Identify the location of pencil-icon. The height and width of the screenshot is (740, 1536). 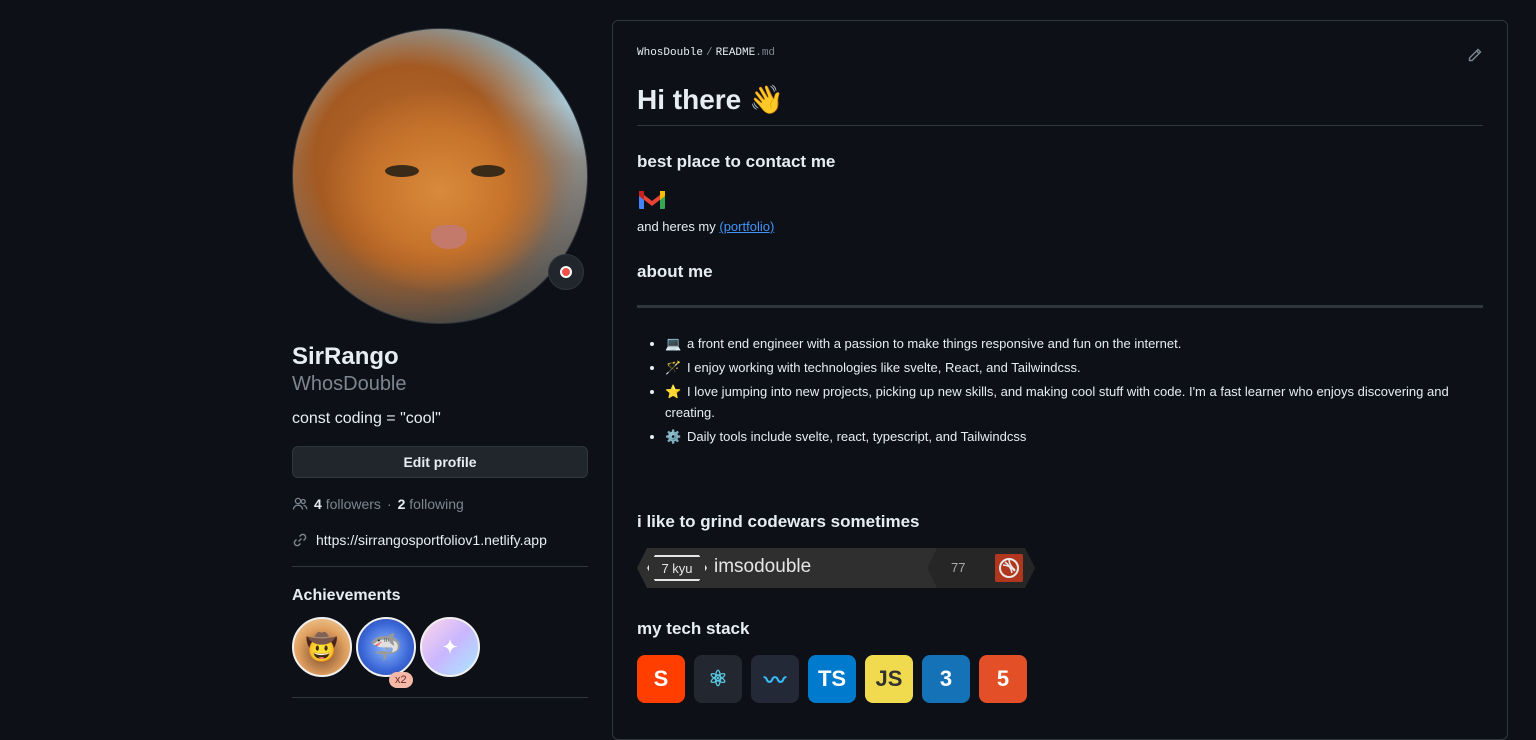
(1475, 55).